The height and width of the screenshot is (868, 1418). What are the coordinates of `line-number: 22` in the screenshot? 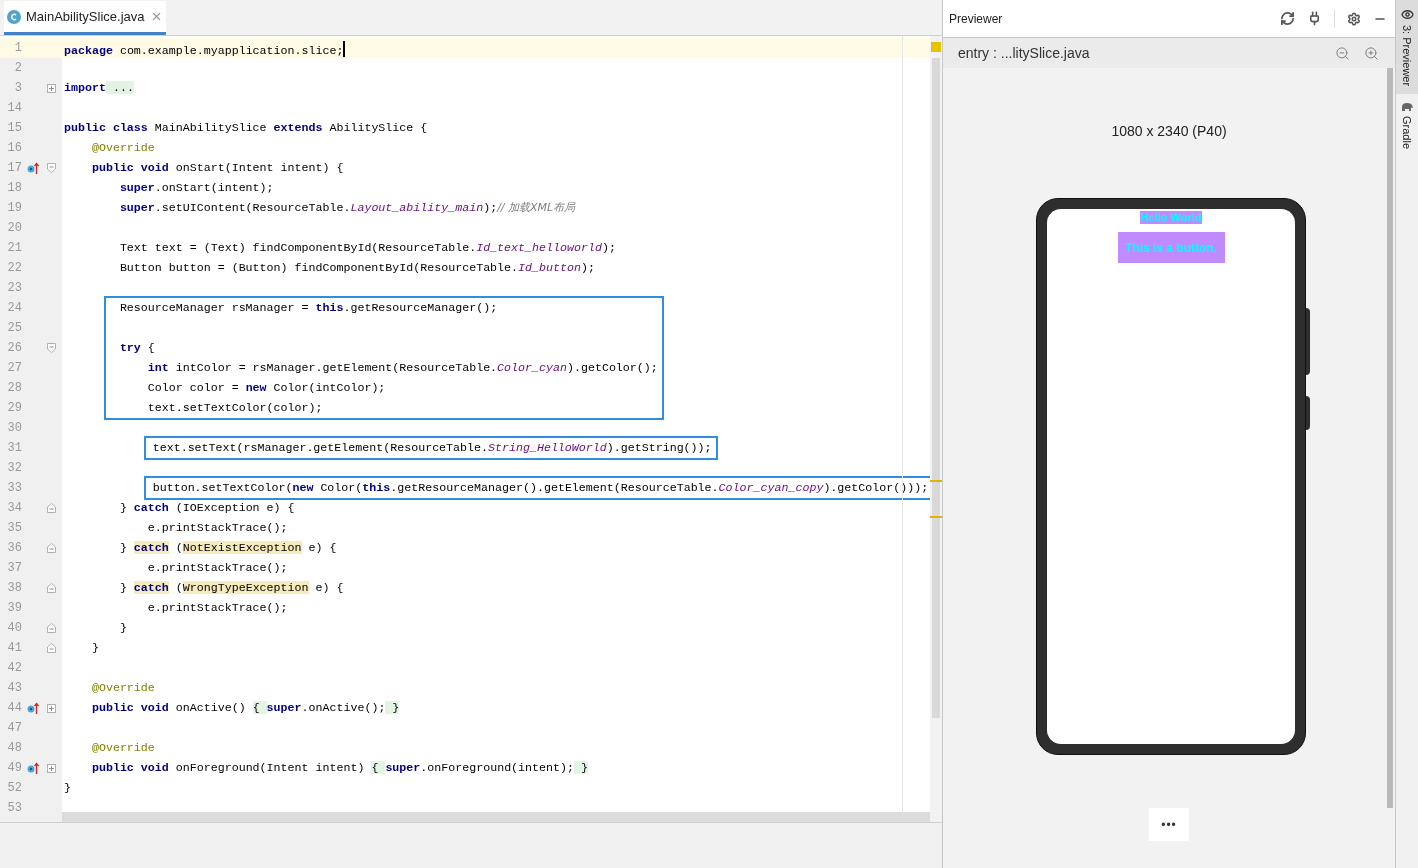 It's located at (14, 268).